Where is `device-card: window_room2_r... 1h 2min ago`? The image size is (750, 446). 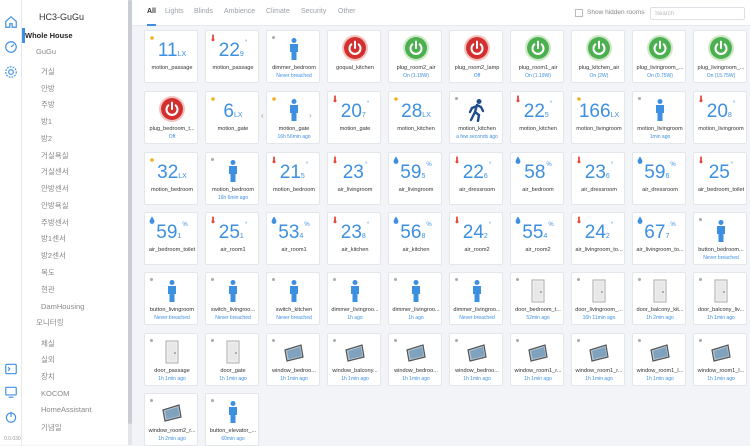
device-card: window_room2_r... 1h 2min ago is located at coordinates (171, 419).